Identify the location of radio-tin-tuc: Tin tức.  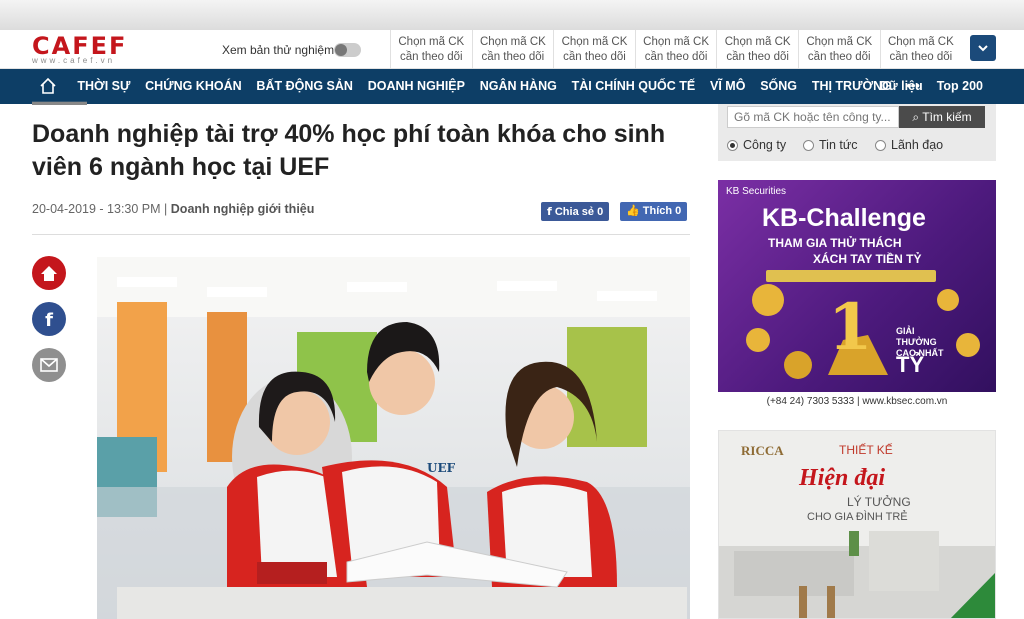
(830, 145).